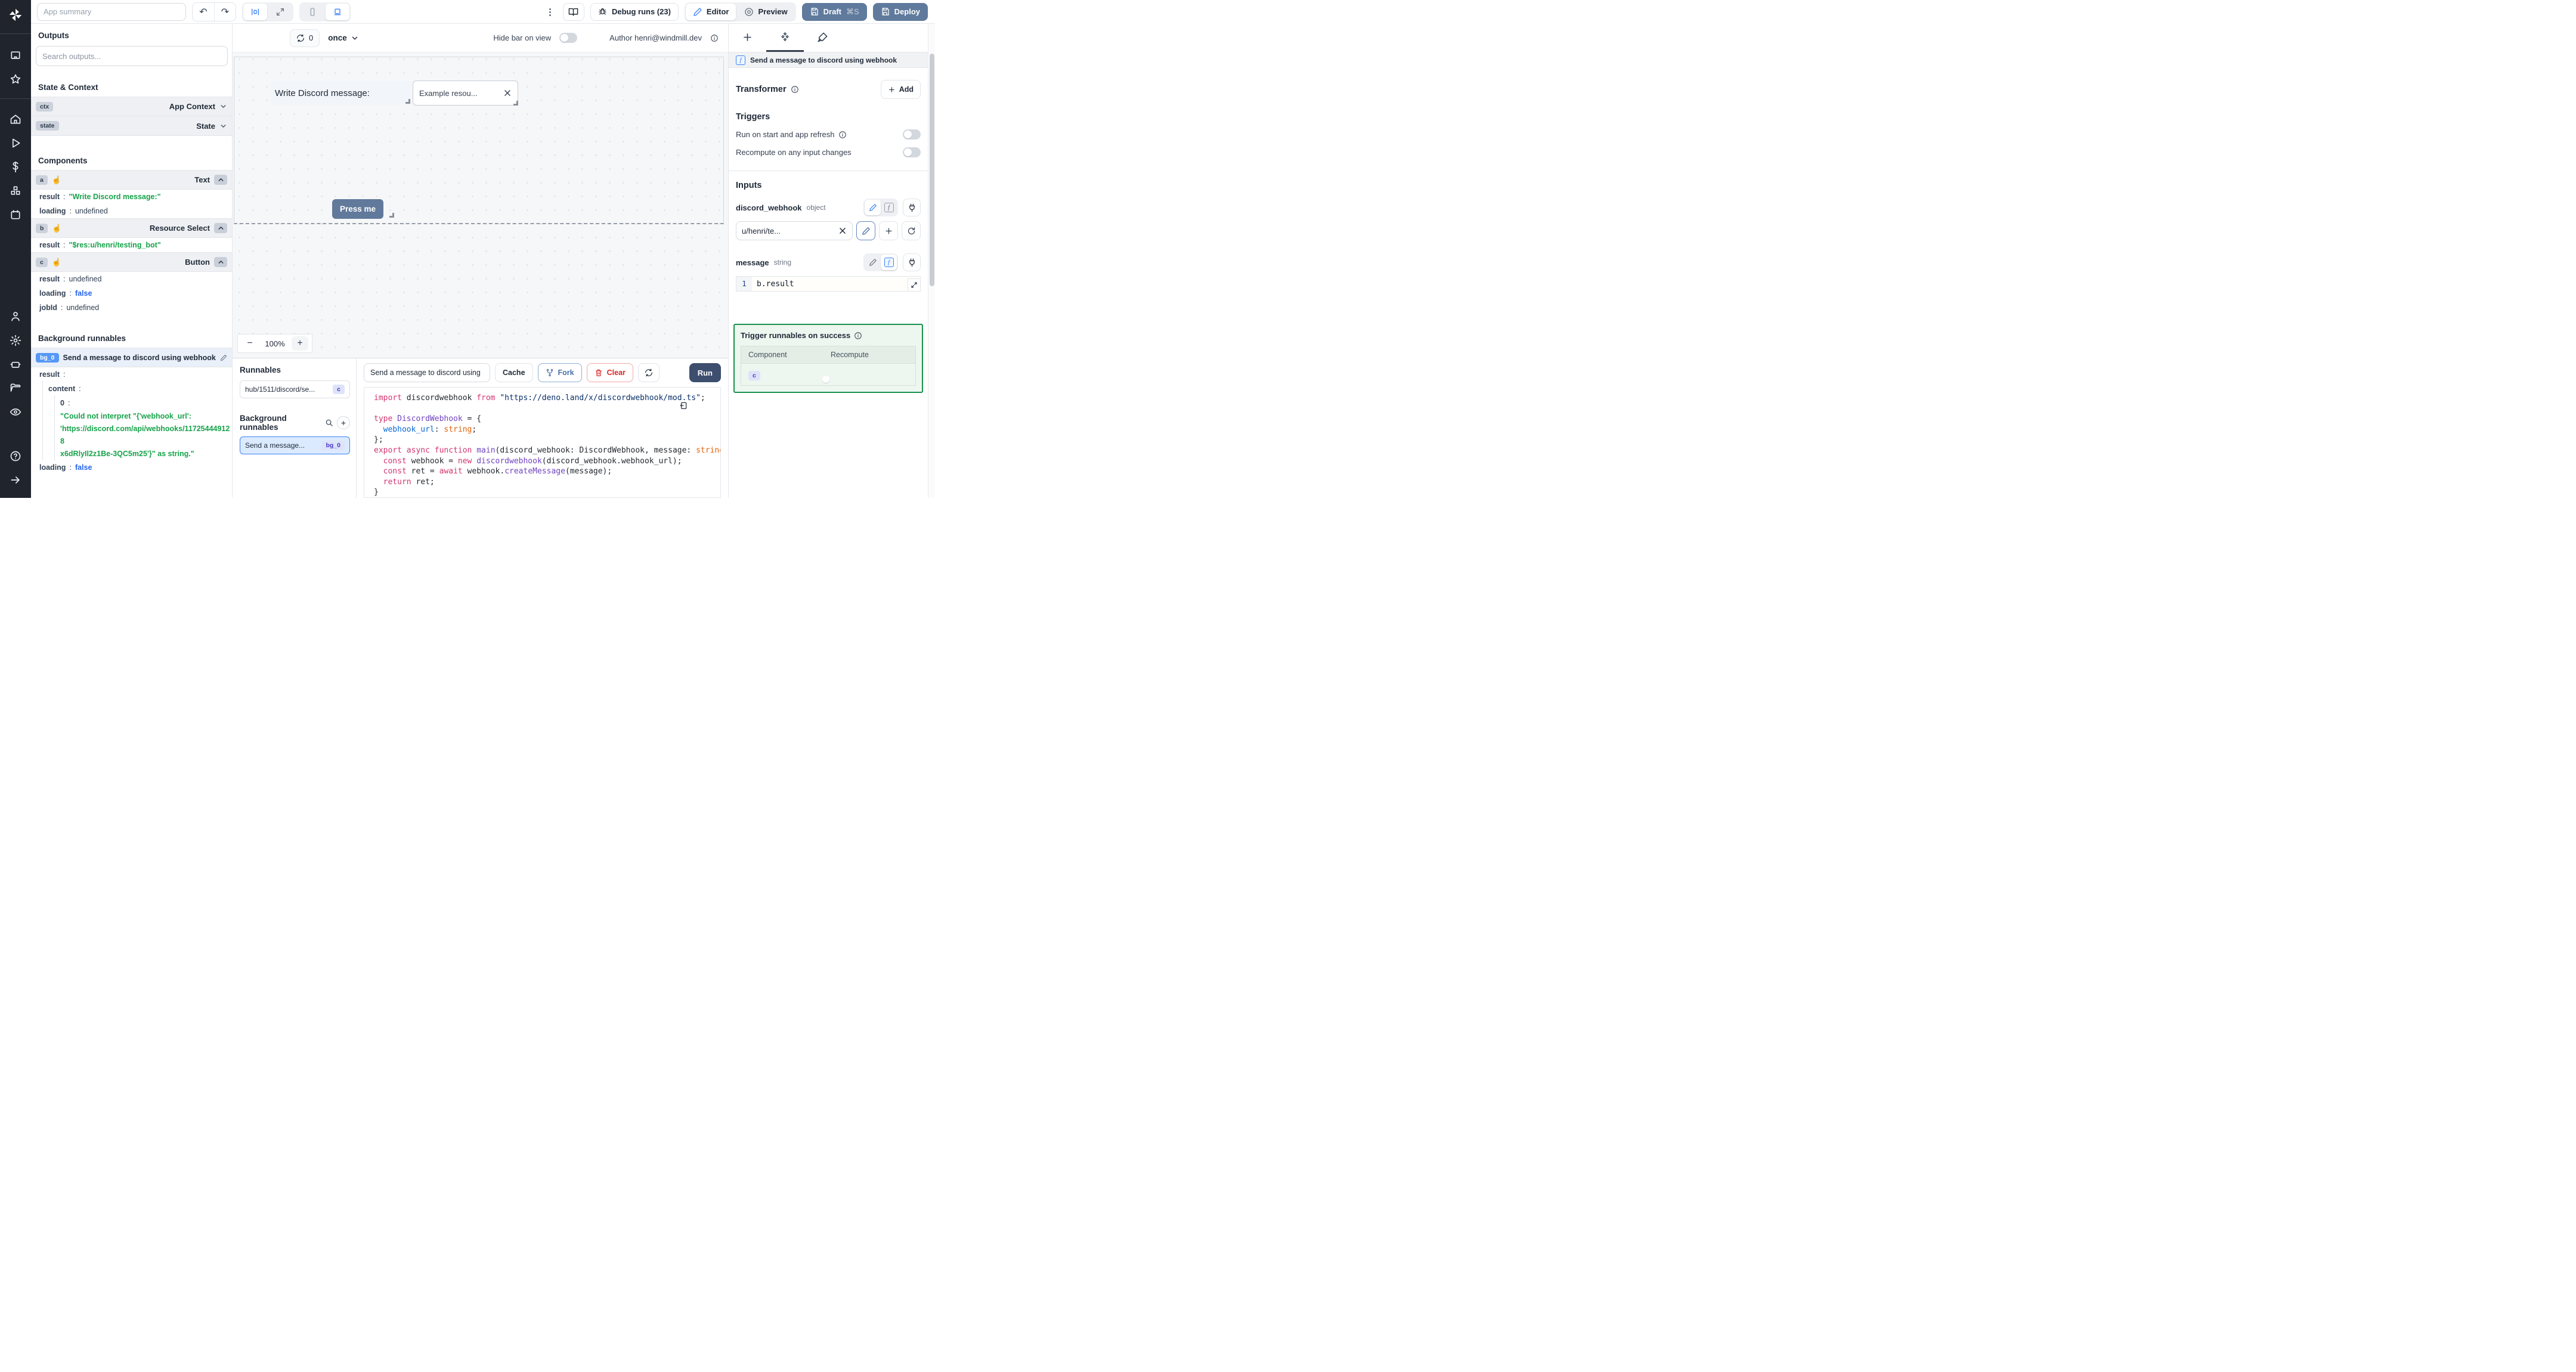 Image resolution: width=2576 pixels, height=1372 pixels. Describe the element at coordinates (16, 191) in the screenshot. I see `resources-icon` at that location.